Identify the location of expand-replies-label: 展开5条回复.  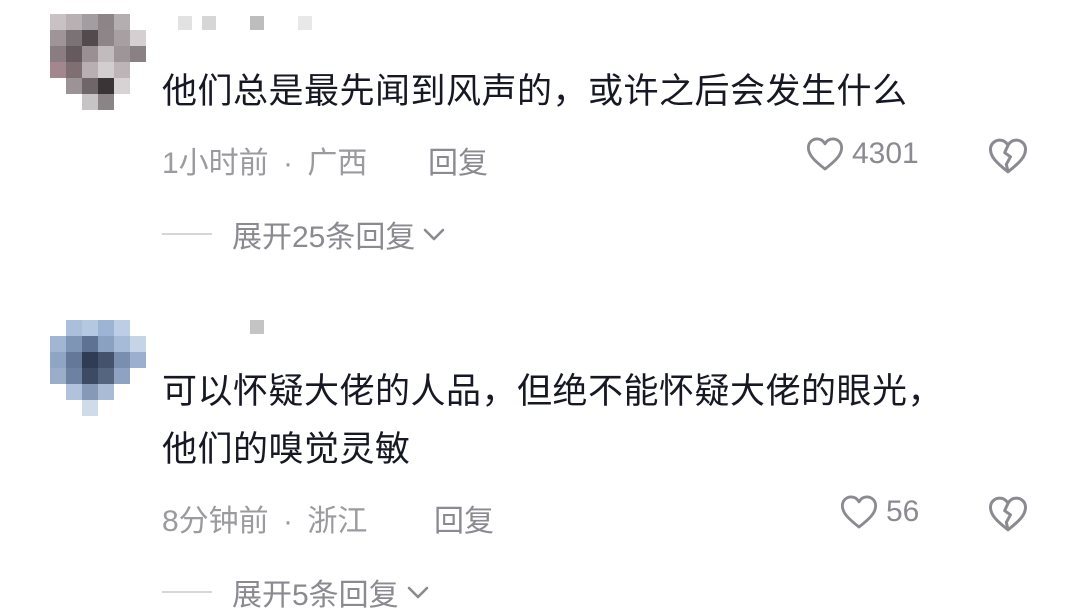
(315, 595).